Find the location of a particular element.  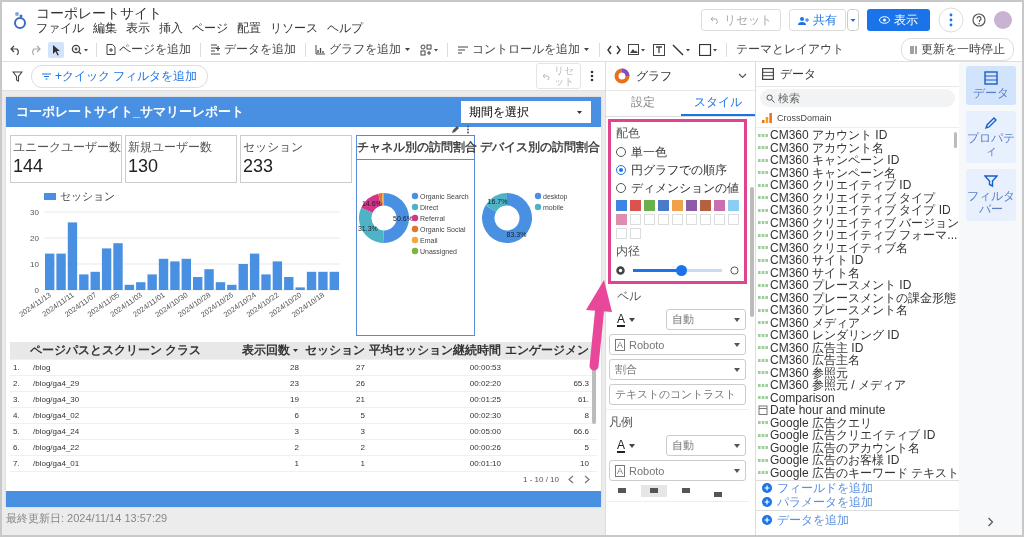

table-cell-text: /blog/ga4_02 is located at coordinates (56, 415).